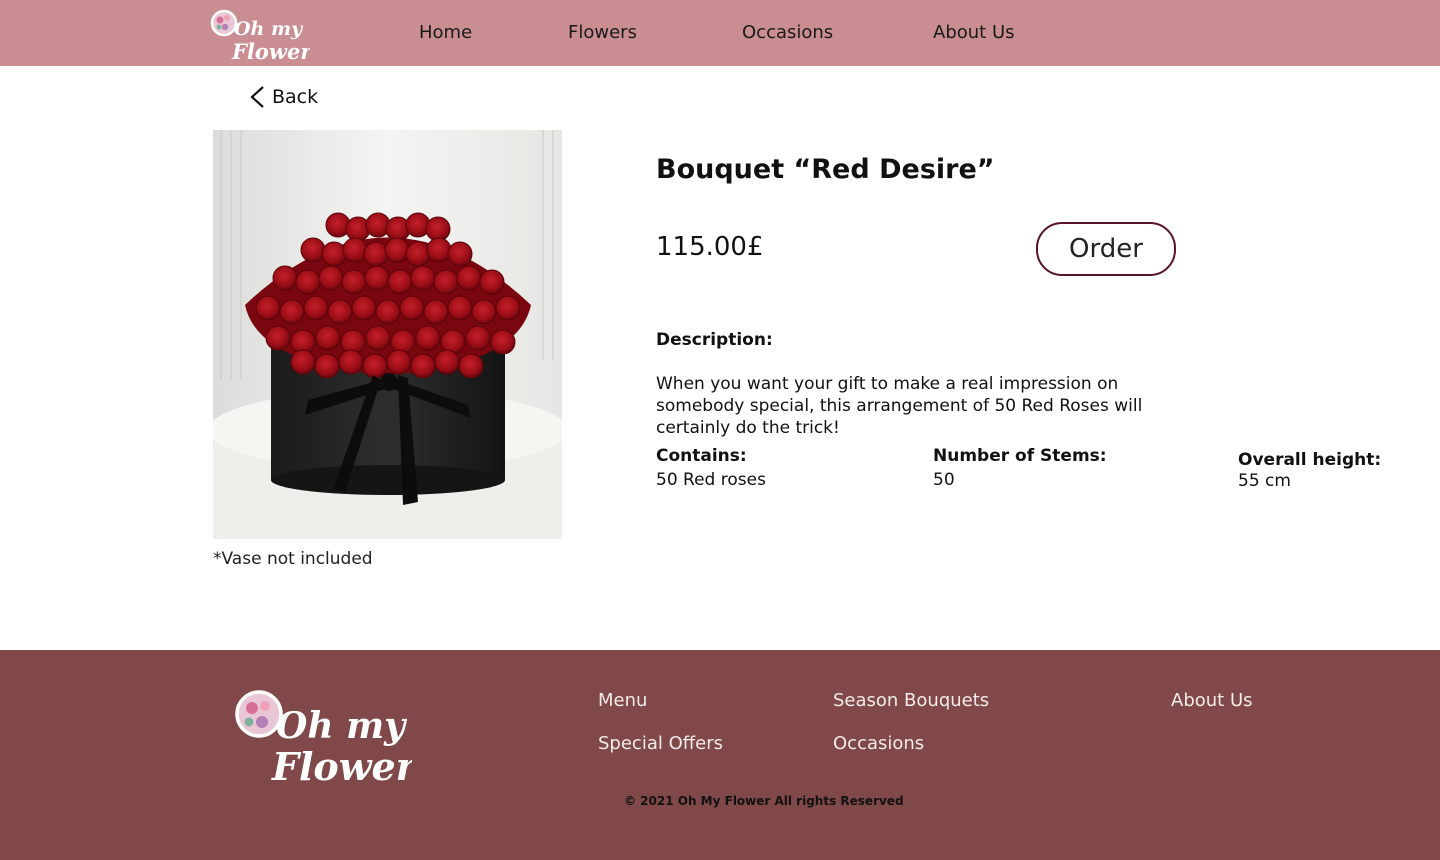  What do you see at coordinates (711, 480) in the screenshot?
I see `contains-value: 50 Red roses` at bounding box center [711, 480].